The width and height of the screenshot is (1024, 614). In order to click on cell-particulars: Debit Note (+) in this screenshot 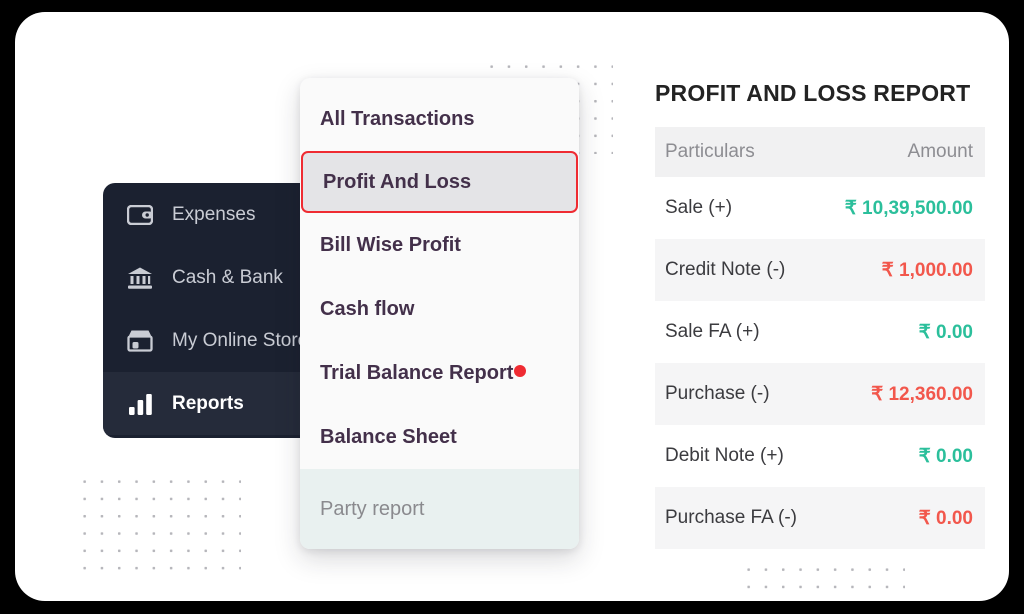, I will do `click(724, 455)`.